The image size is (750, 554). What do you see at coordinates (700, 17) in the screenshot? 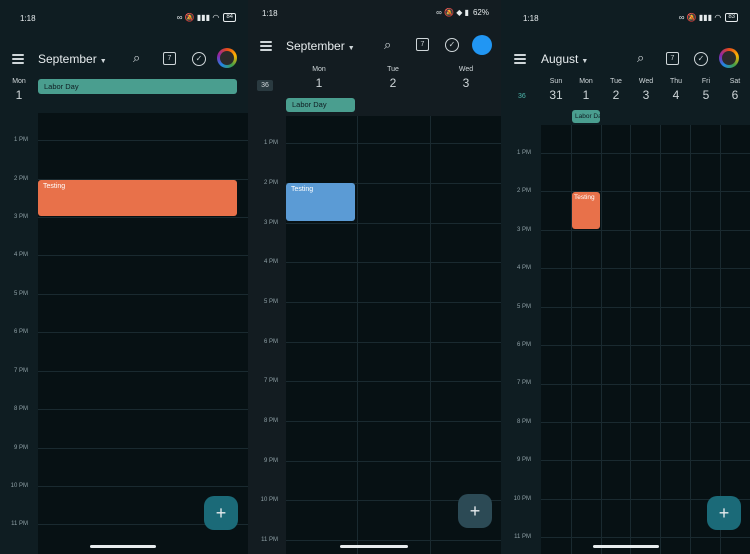
I see `status-indicator-icons: ∞ 🔕 ▮▮▮ ◠` at bounding box center [700, 17].